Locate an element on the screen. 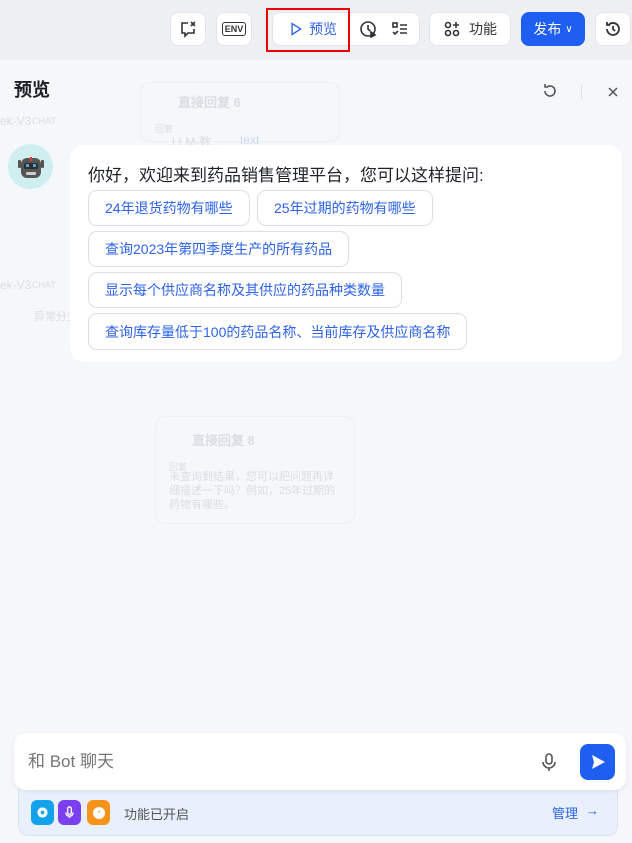 The image size is (632, 843). manage-link: 管理 → is located at coordinates (575, 812).